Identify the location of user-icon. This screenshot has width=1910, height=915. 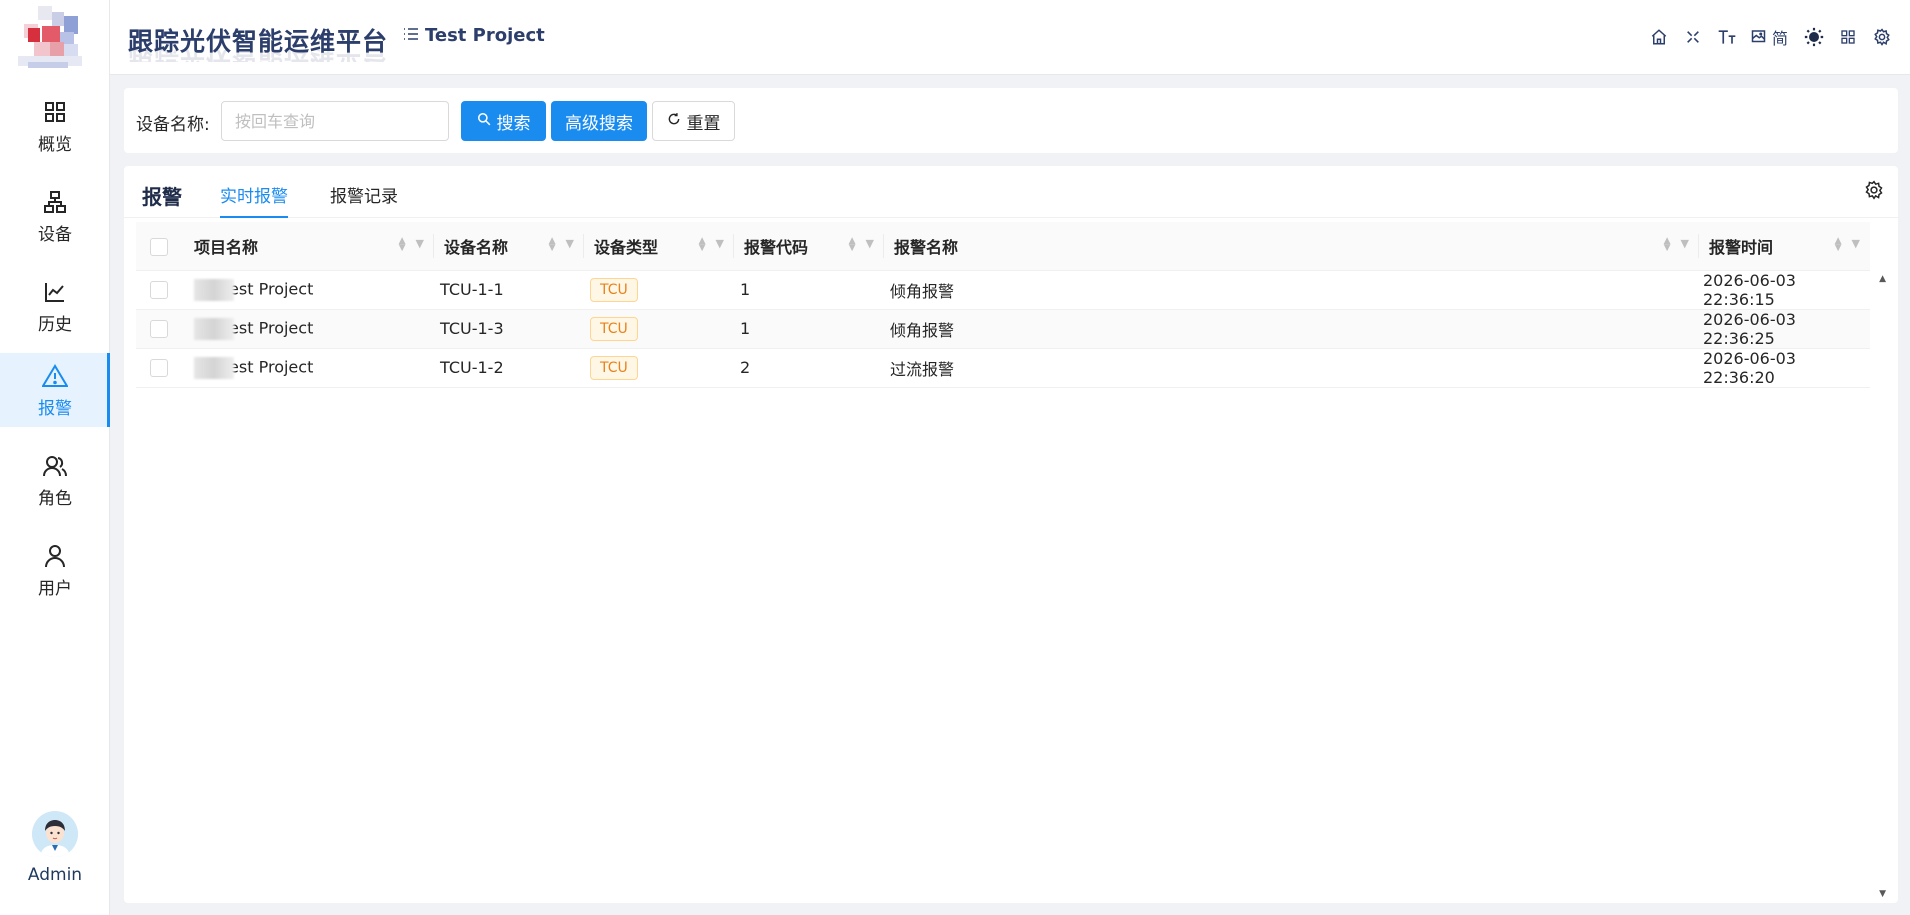
(55, 556).